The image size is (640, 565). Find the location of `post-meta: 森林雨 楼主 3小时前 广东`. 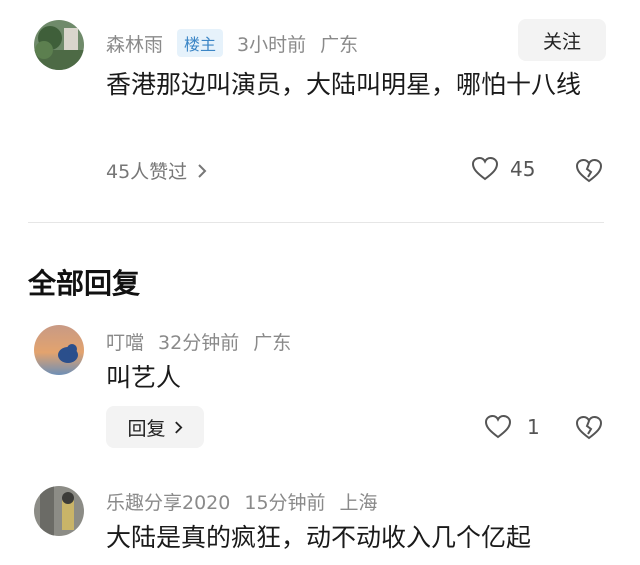

post-meta: 森林雨 楼主 3小时前 广东 is located at coordinates (239, 43).